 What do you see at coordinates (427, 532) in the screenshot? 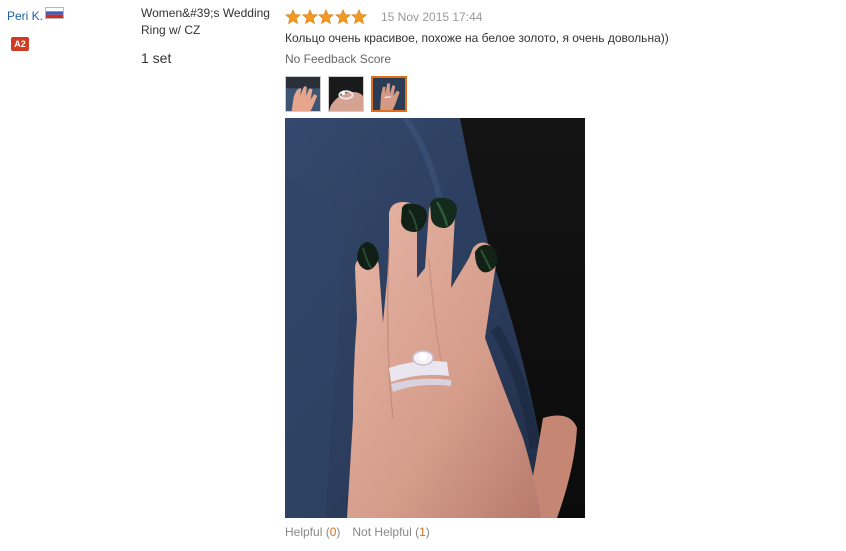
I see `not-helpful-close-paren: )` at bounding box center [427, 532].